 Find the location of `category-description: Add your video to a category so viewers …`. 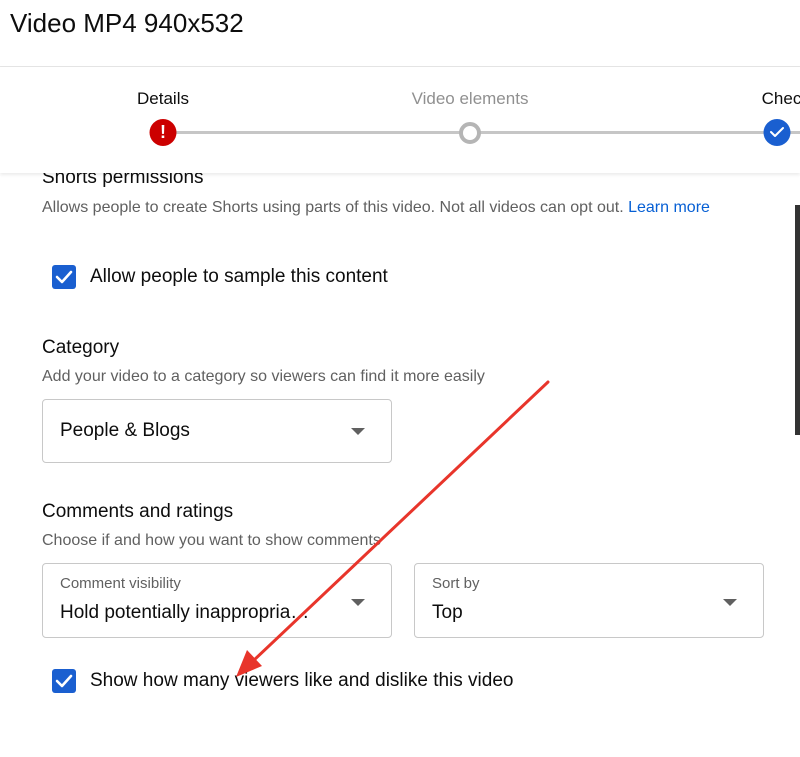

category-description: Add your video to a category so viewers … is located at coordinates (263, 376).